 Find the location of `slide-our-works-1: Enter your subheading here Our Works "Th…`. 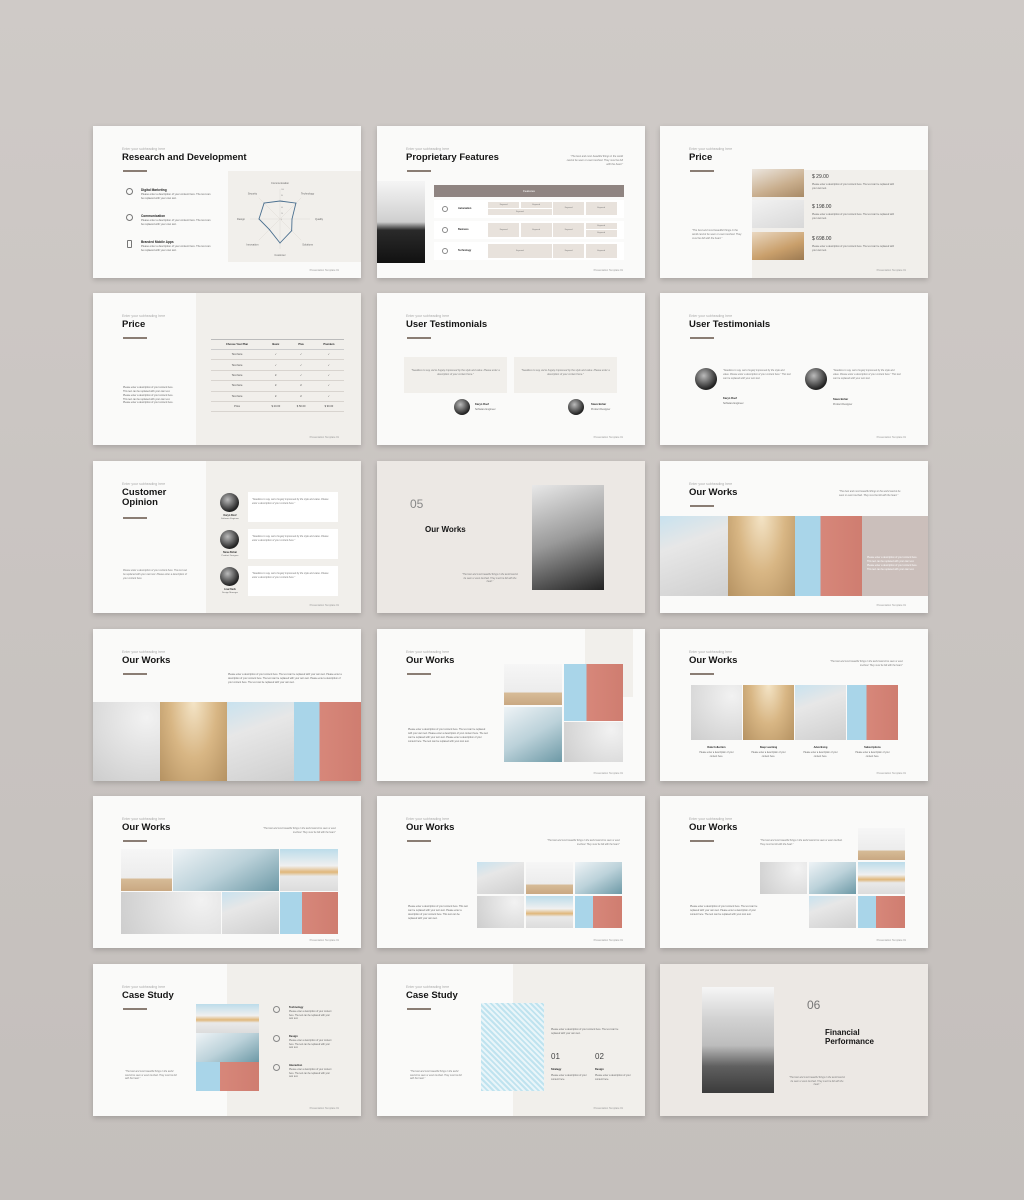

slide-our-works-1: Enter your subheading here Our Works "Th… is located at coordinates (794, 537).